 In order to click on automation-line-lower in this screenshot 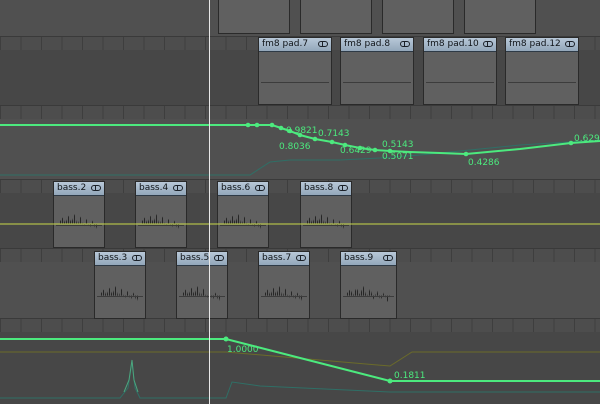, I will do `click(300, 360)`.